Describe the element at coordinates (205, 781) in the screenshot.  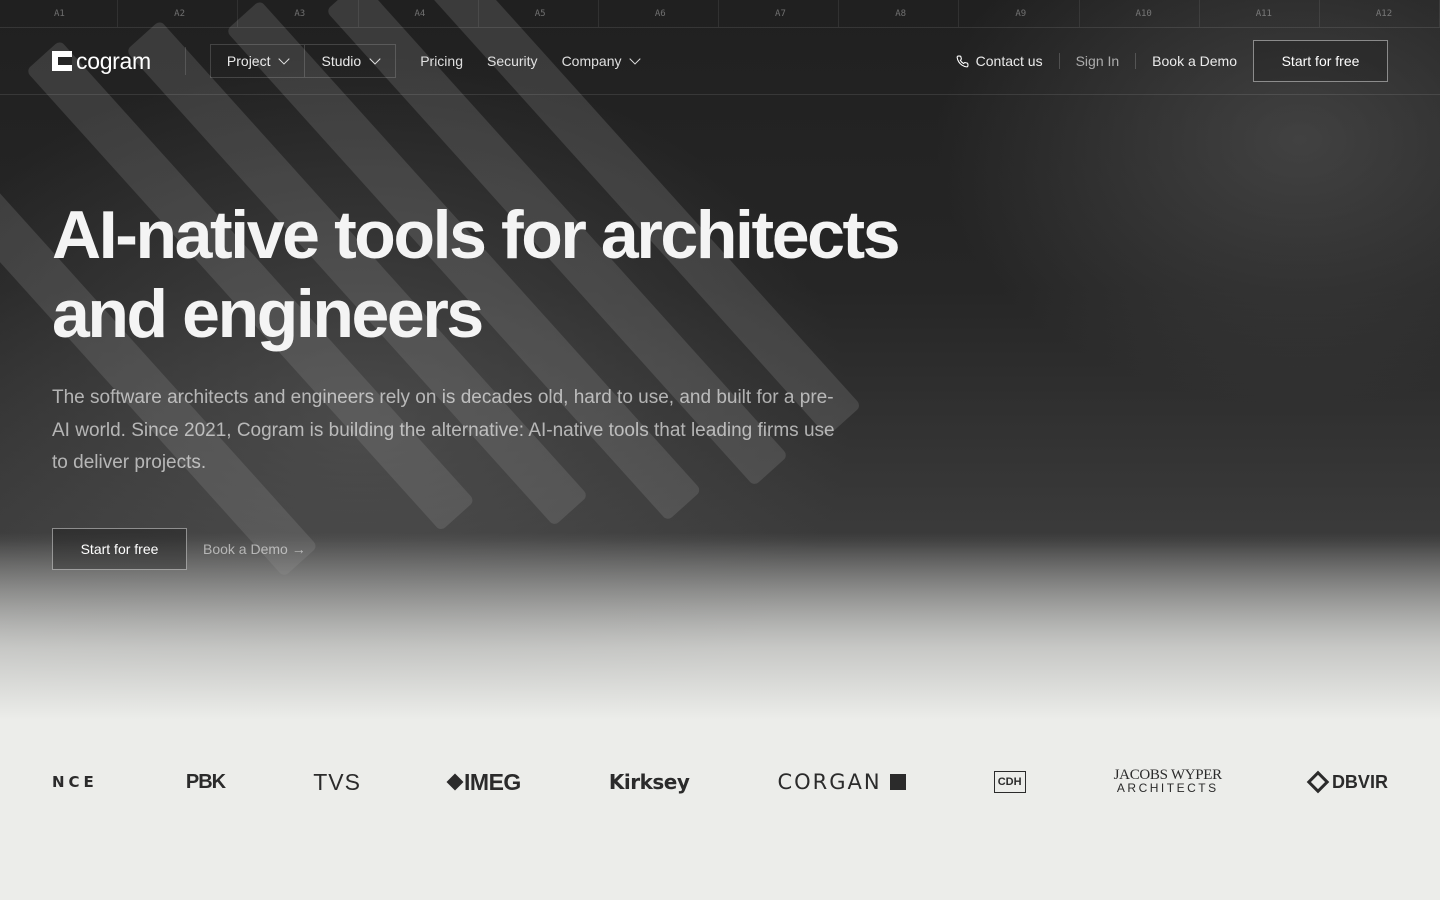
I see `customer-logo-pbk: PBK` at that location.